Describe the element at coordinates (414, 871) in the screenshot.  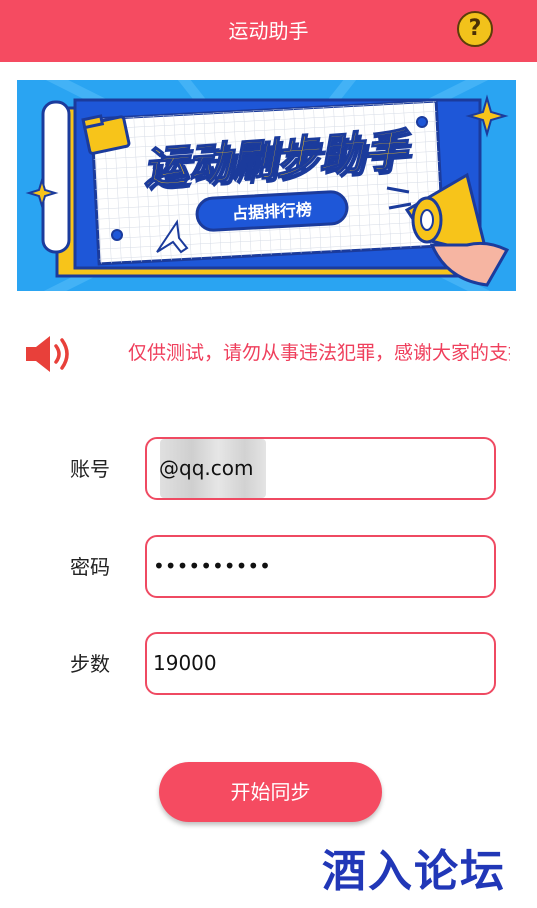
I see `watermark-logo: 酒入论坛` at that location.